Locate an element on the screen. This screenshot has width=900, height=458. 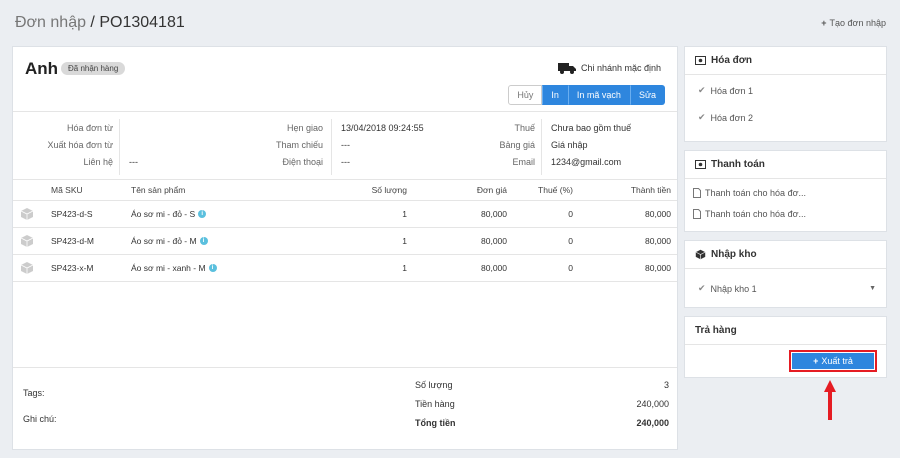
info-row: Liên hệ --- is located at coordinates (80, 165).